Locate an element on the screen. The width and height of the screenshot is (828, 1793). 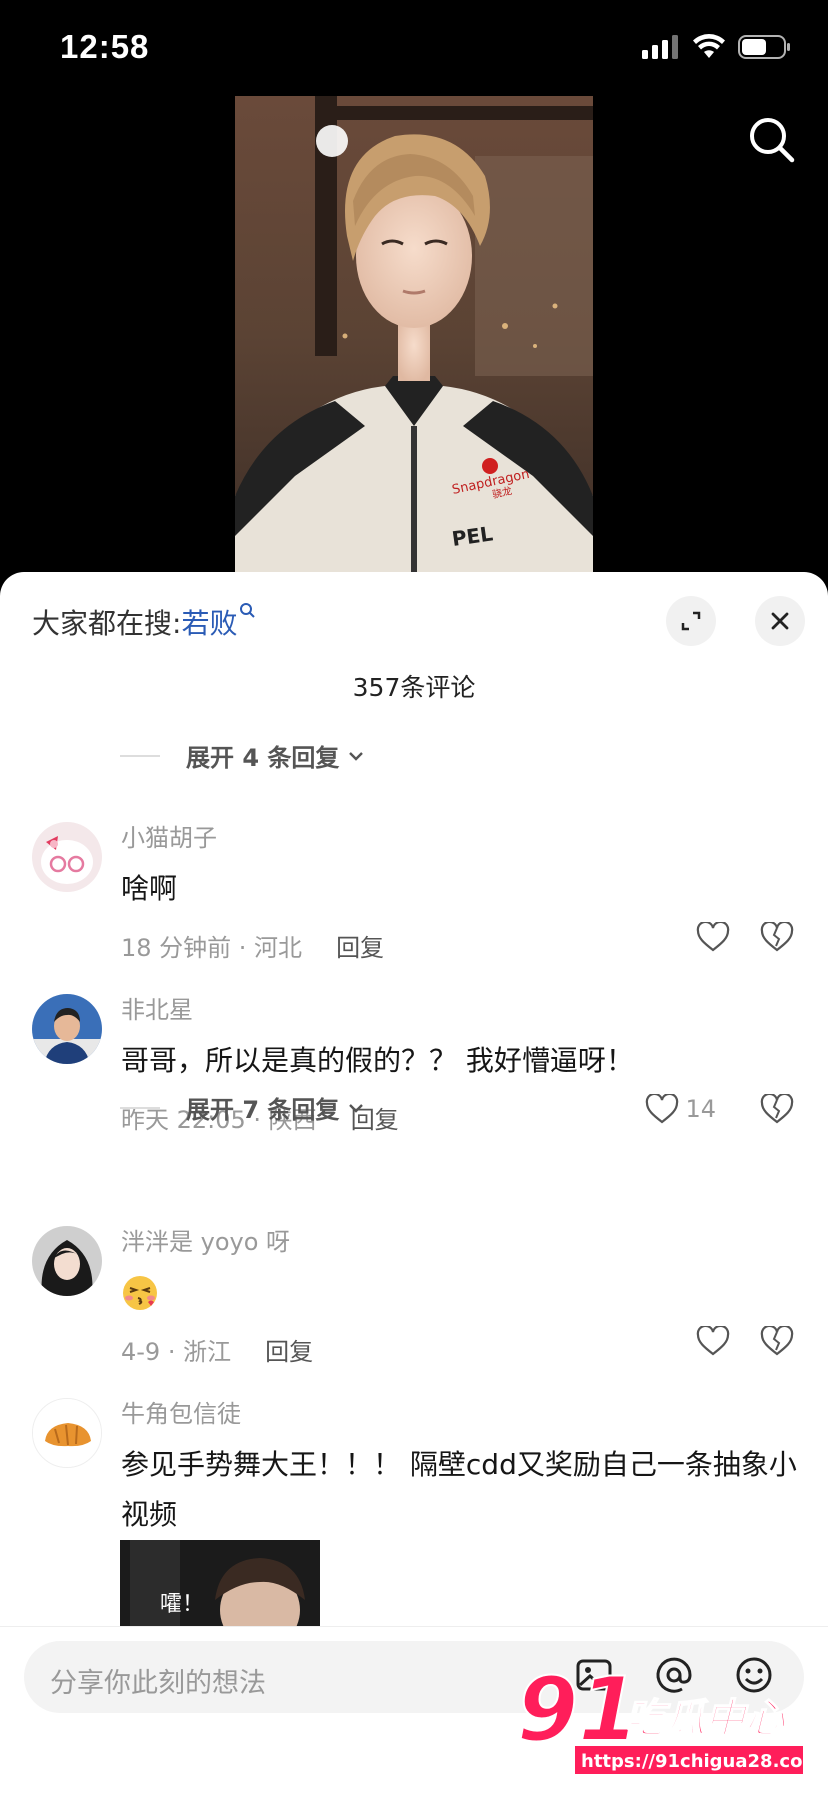
comment-username: 小猫胡子 is located at coordinates (169, 835).